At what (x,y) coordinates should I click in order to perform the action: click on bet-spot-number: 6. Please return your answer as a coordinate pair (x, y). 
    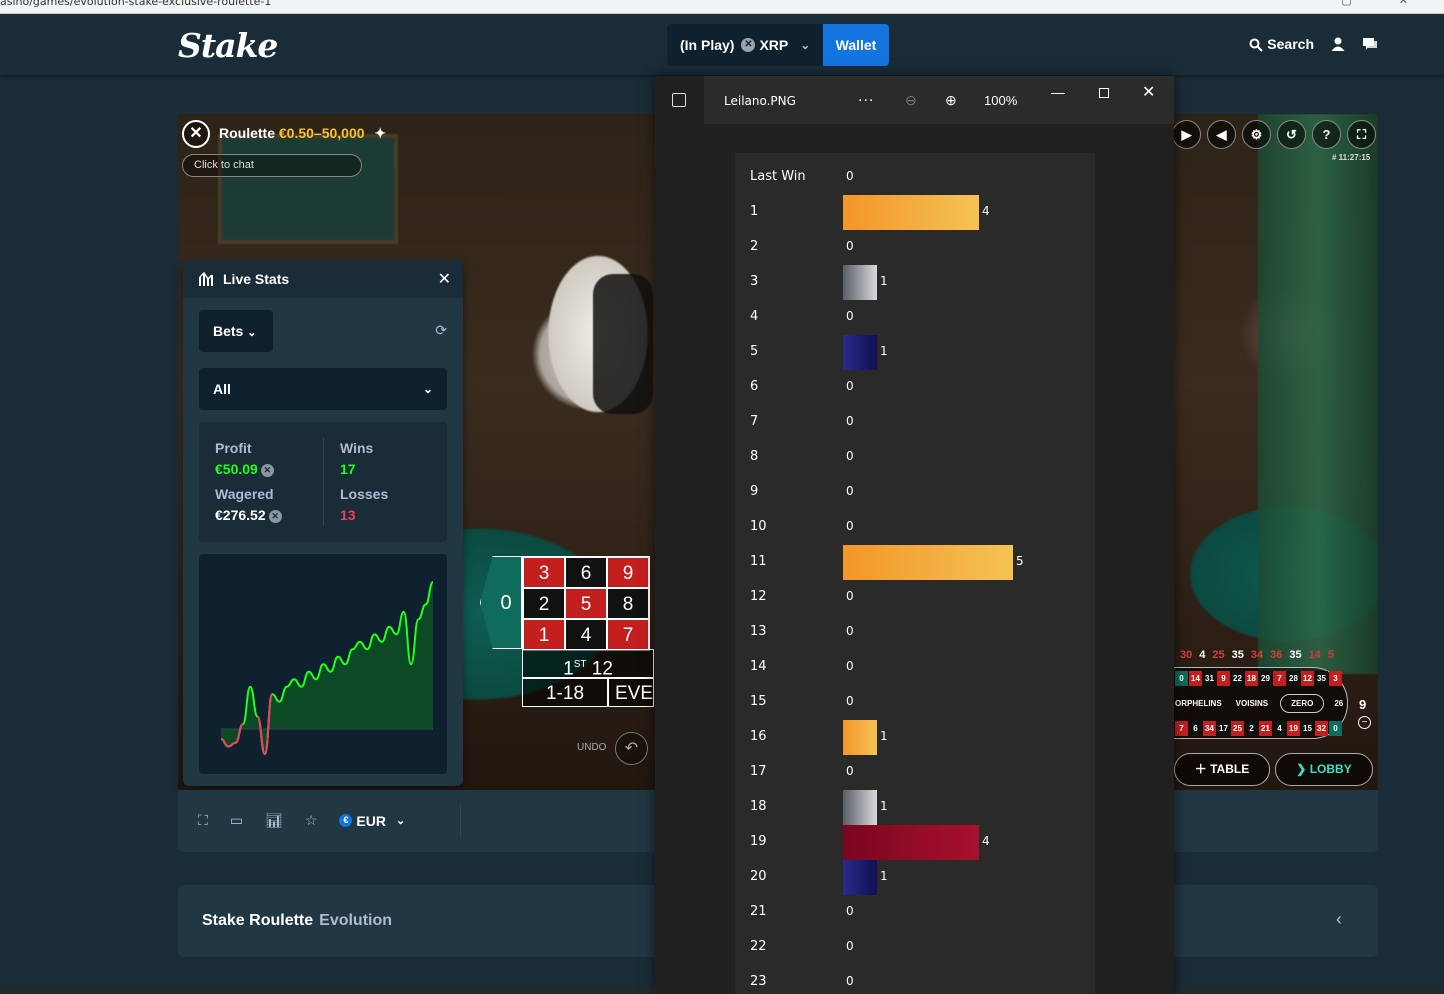
    Looking at the image, I should click on (586, 572).